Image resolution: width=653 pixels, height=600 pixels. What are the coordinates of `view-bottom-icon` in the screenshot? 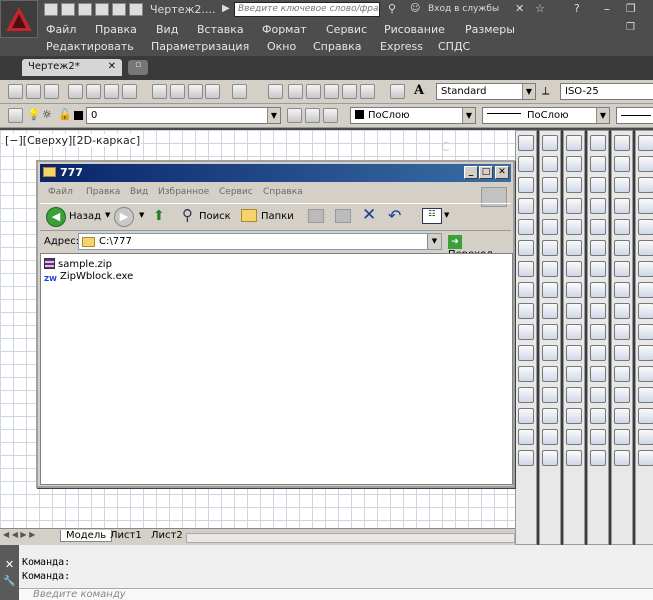 It's located at (645, 164).